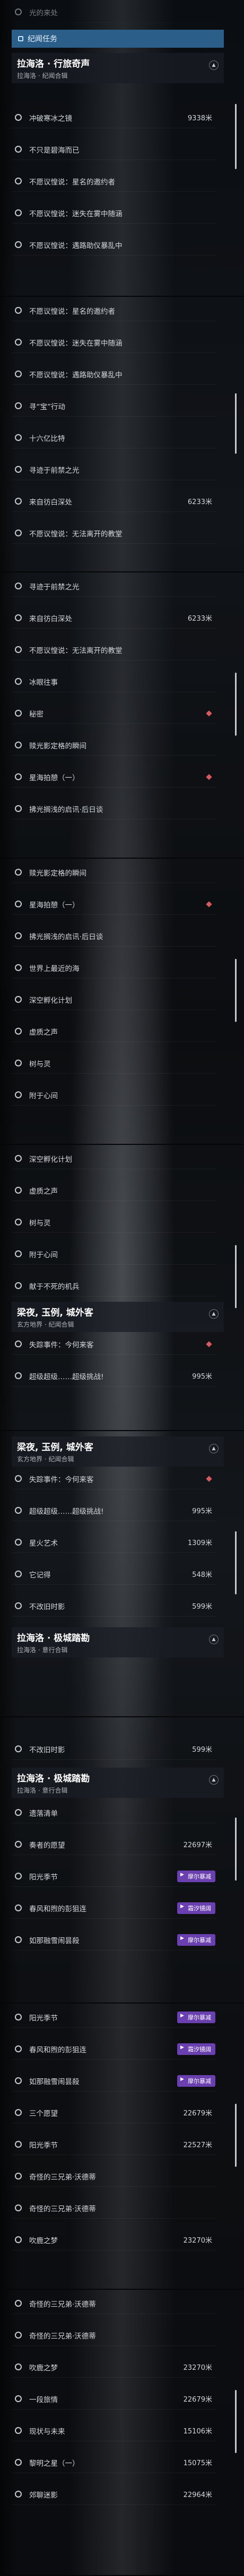 The image size is (244, 2576). I want to click on quest-item: 寻“宝”行动, so click(114, 406).